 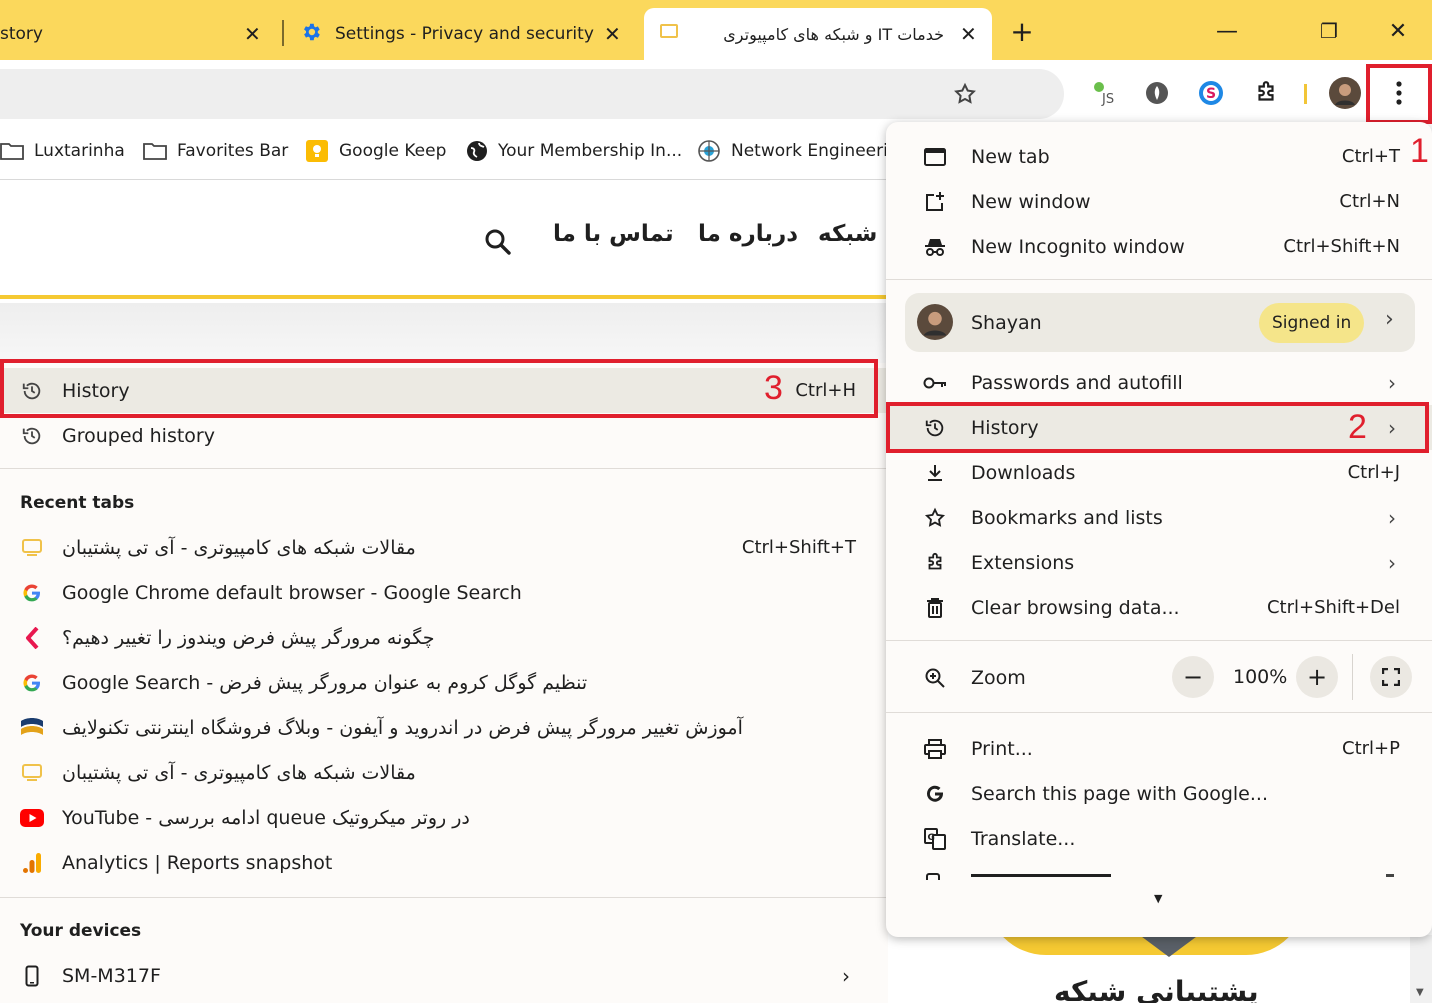 I want to click on menu-zoom: Zoom, so click(x=1159, y=677).